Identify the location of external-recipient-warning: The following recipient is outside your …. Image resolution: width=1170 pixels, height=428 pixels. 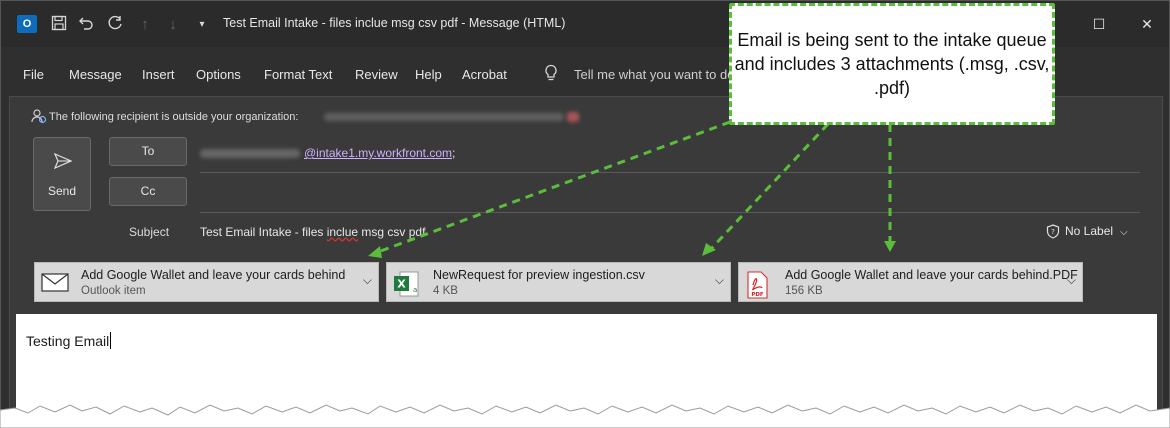
(174, 117).